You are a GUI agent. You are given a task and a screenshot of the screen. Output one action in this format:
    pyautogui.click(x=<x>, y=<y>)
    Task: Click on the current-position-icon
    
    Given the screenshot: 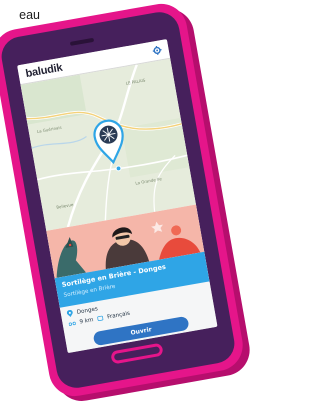 What is the action you would take?
    pyautogui.click(x=118, y=168)
    